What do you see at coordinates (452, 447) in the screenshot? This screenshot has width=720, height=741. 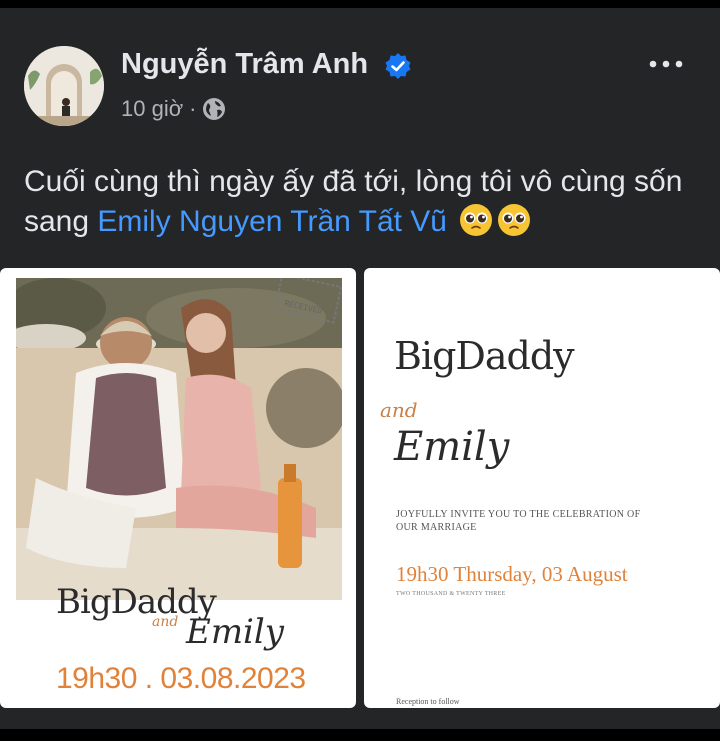 I see `right-invite-name-2: Emily` at bounding box center [452, 447].